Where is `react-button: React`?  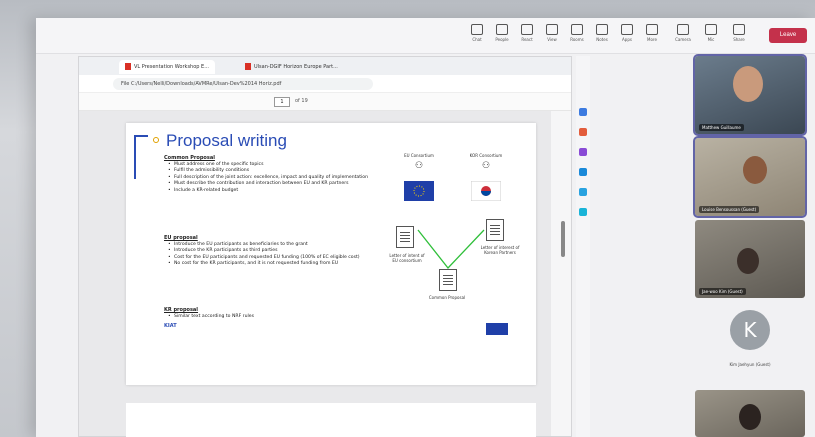
react-button: React is located at coordinates (527, 33).